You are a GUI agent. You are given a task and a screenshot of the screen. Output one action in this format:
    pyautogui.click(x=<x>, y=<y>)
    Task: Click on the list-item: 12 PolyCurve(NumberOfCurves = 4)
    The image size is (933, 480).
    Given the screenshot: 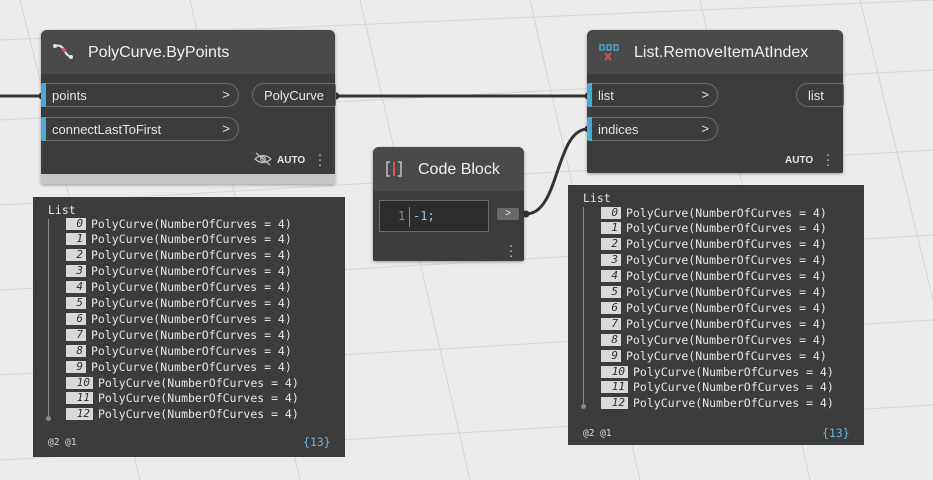 What is the action you would take?
    pyautogui.click(x=717, y=404)
    